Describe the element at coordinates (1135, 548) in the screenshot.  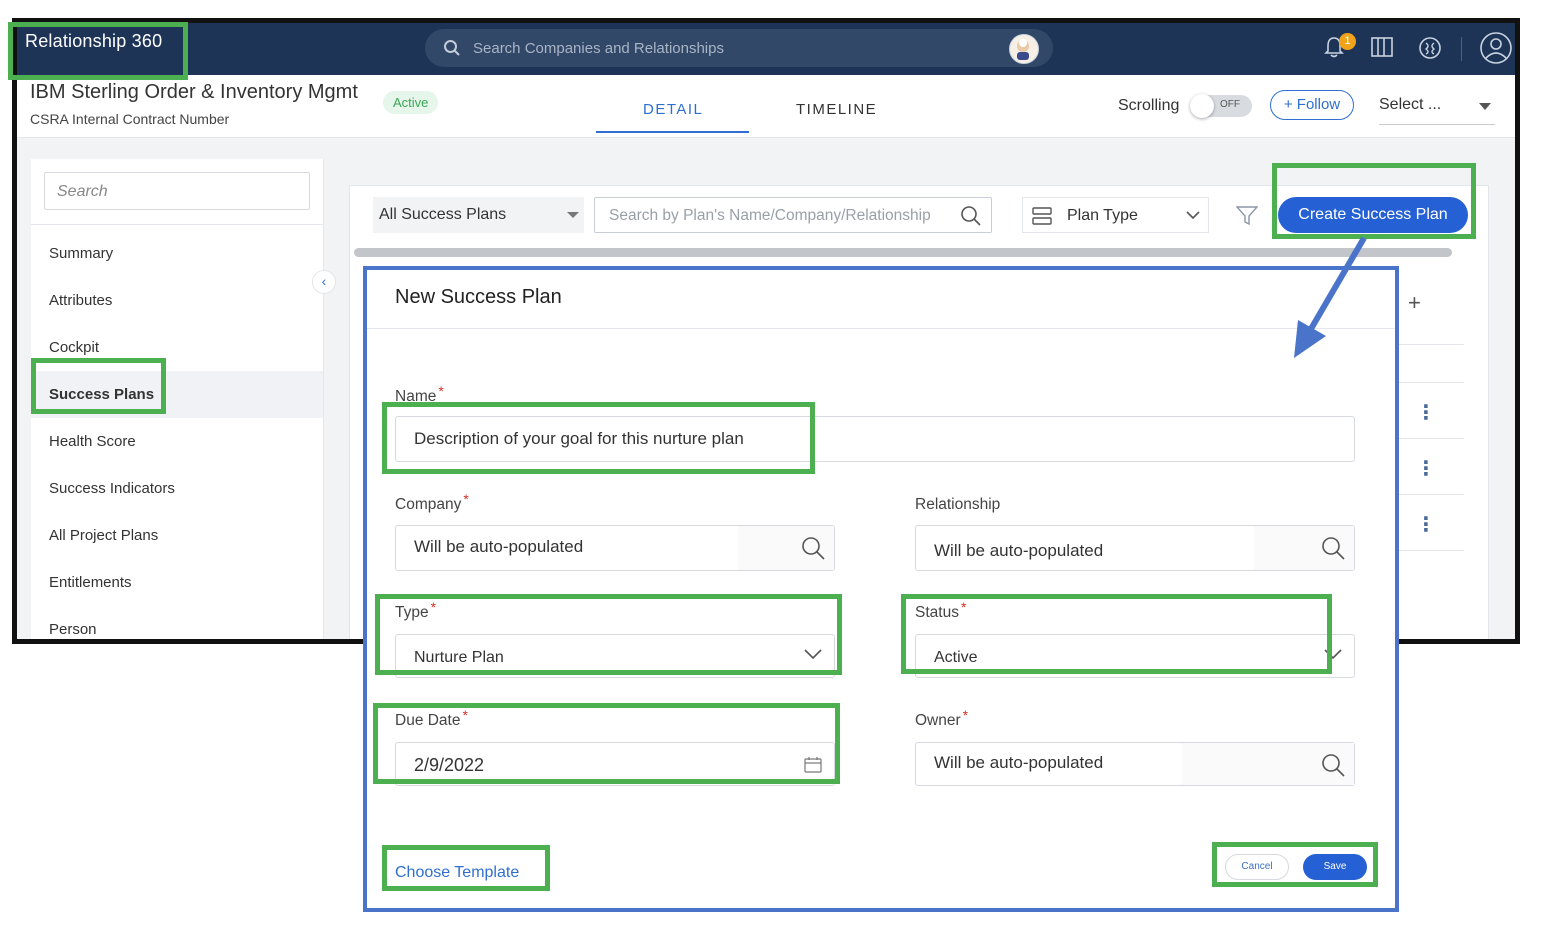
I see `relationship-field: Will be auto-populated` at that location.